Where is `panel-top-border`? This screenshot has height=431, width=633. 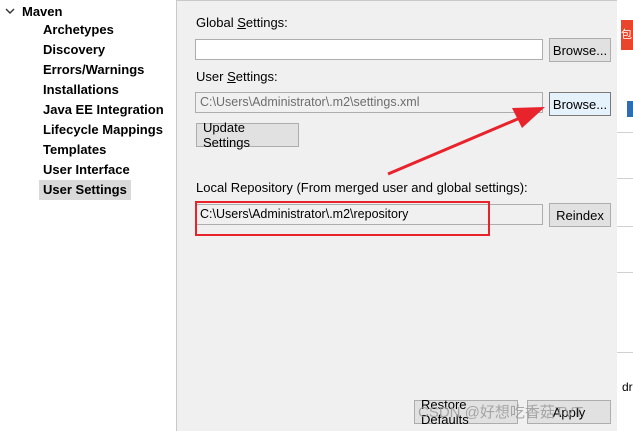
panel-top-border is located at coordinates (397, 0).